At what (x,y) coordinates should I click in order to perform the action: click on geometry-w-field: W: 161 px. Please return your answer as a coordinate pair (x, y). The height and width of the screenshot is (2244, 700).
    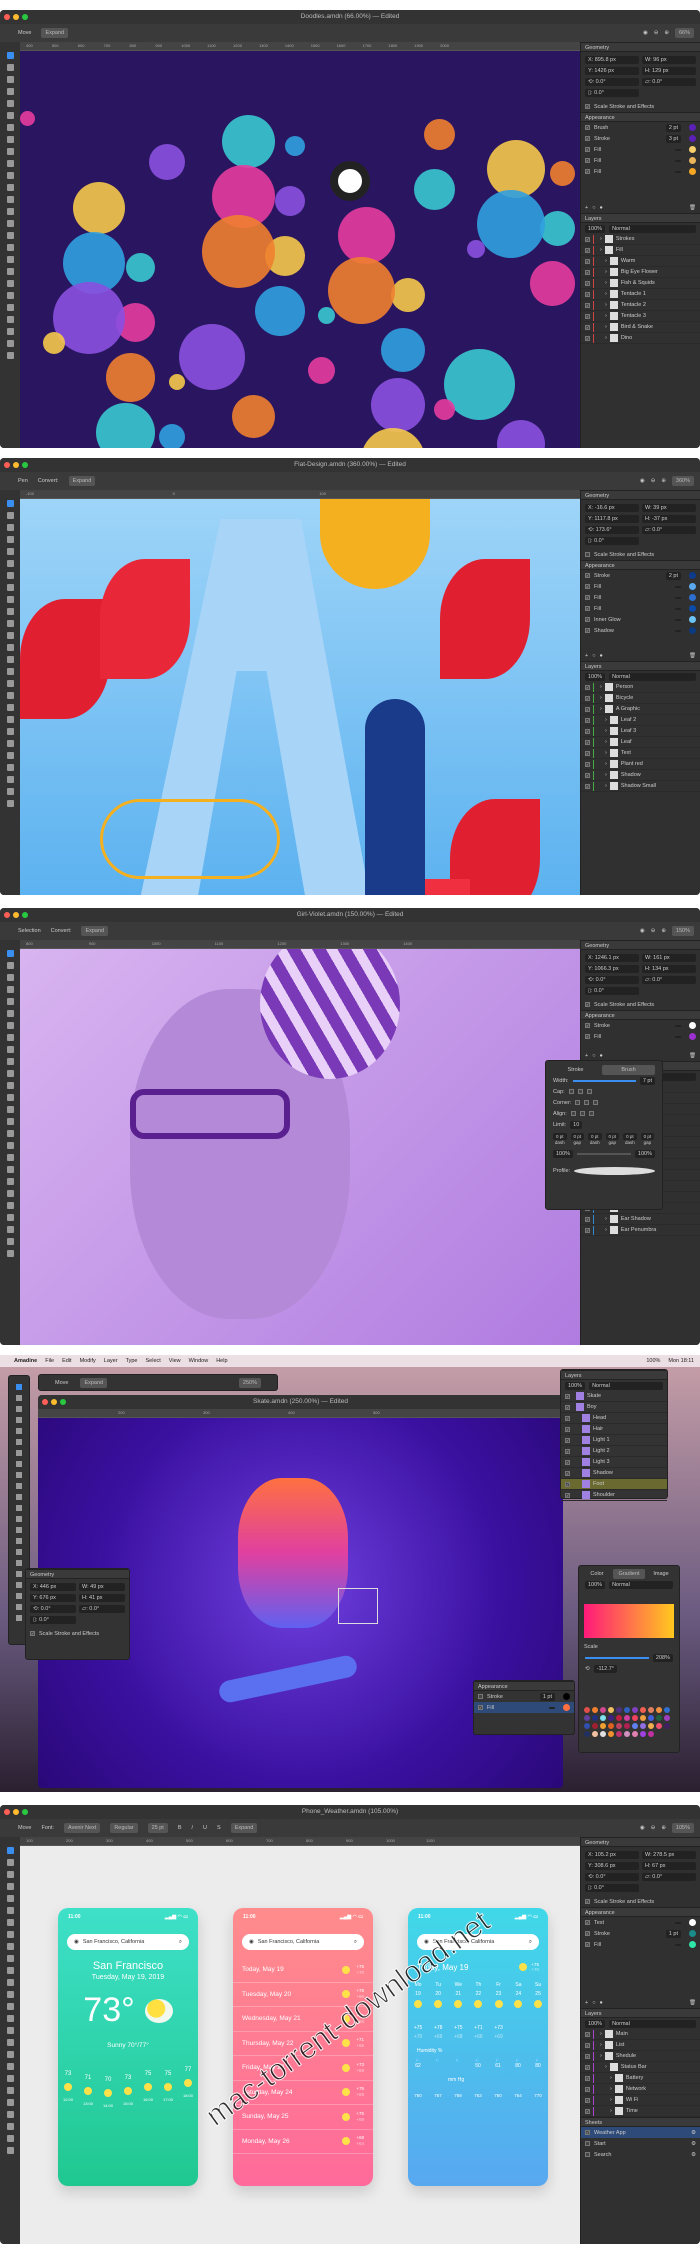
    Looking at the image, I should click on (669, 958).